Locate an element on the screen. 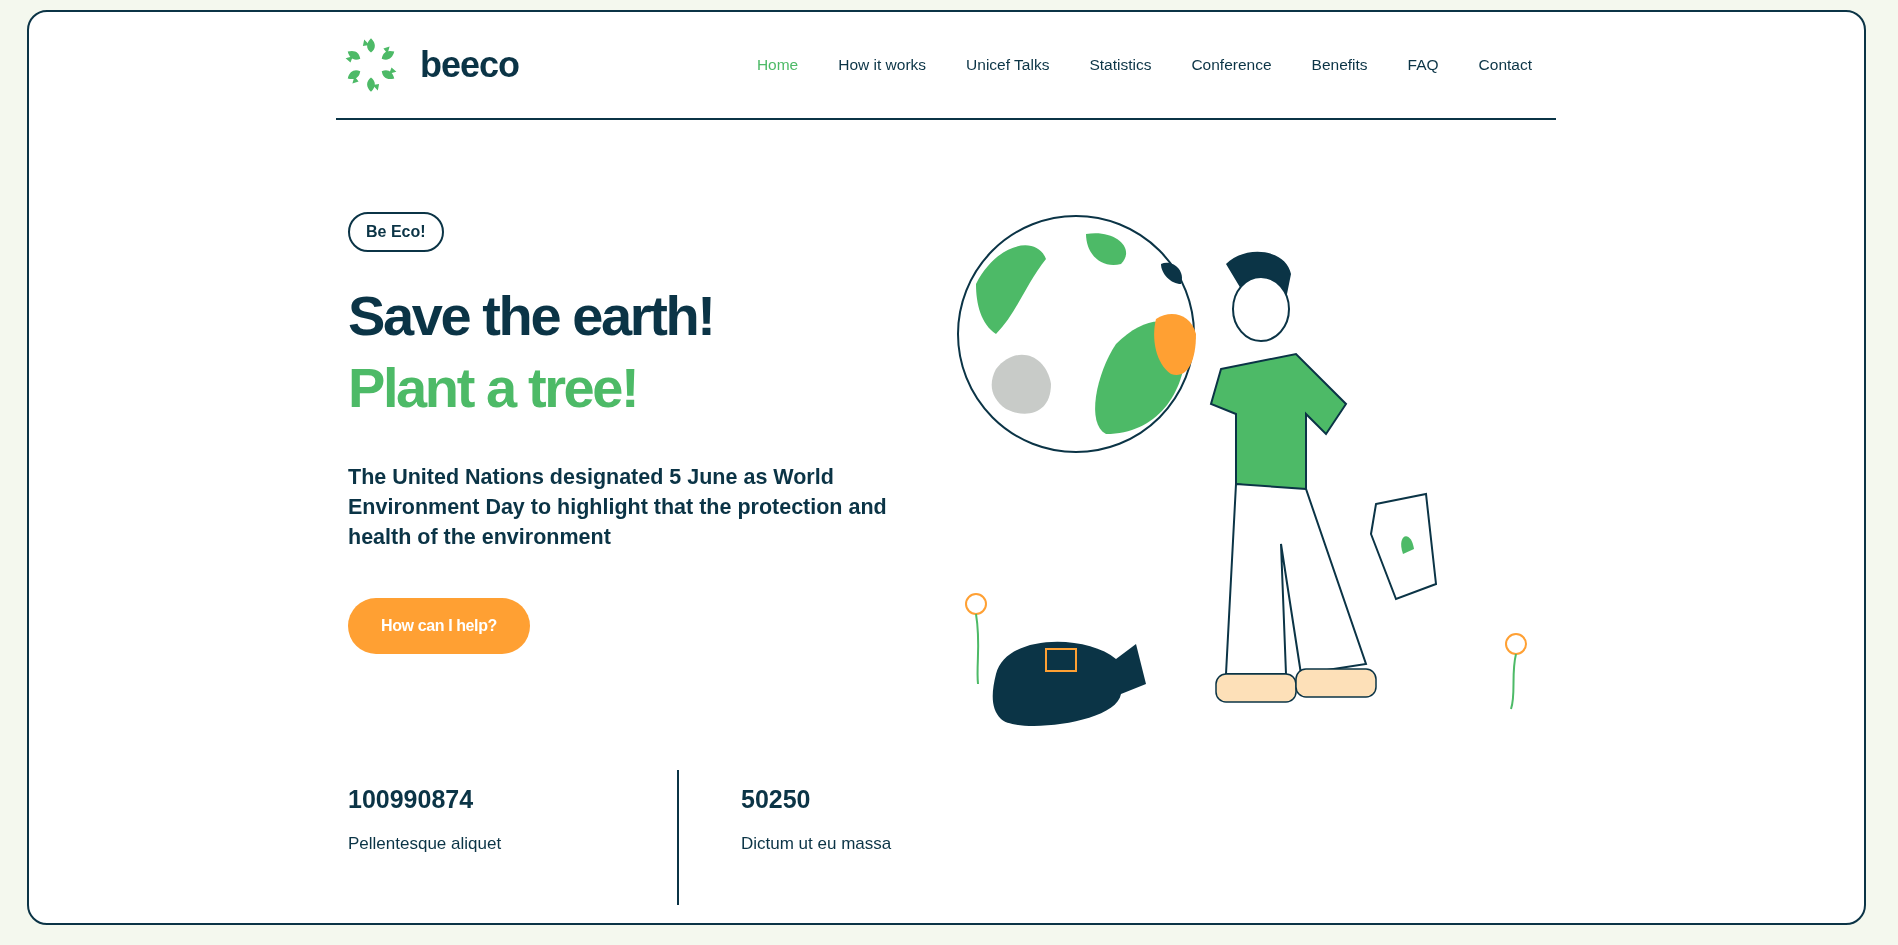 Image resolution: width=1898 pixels, height=945 pixels. nav-link: Benefits is located at coordinates (1339, 65).